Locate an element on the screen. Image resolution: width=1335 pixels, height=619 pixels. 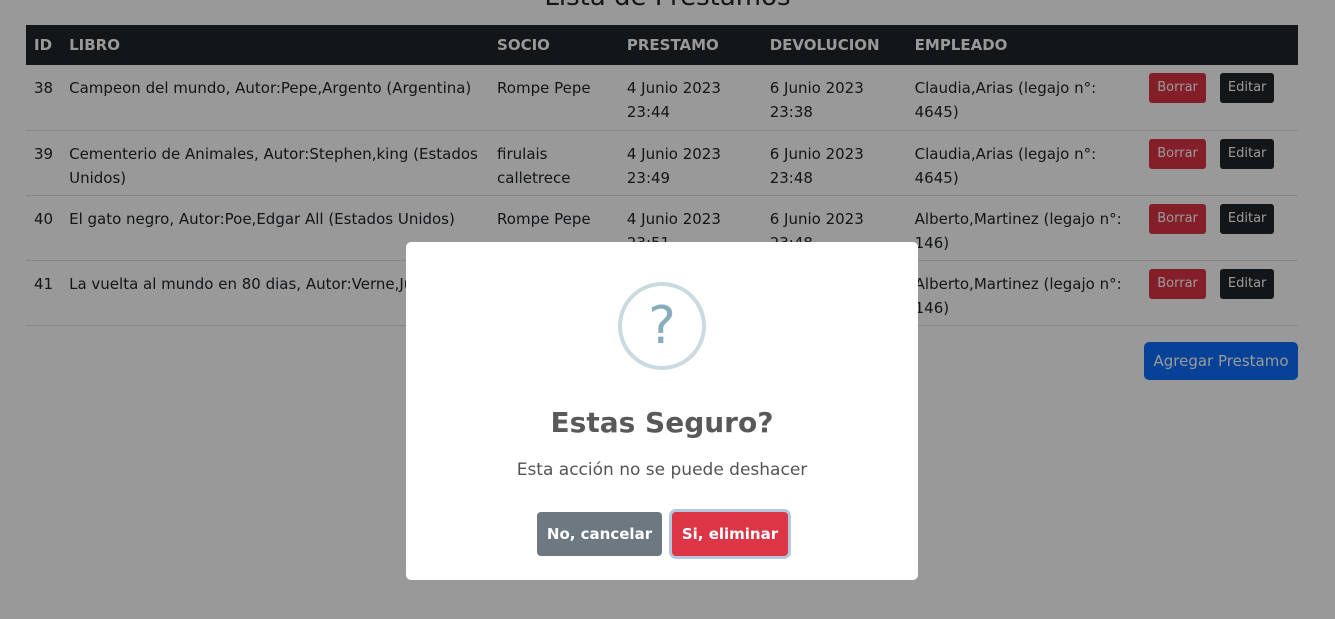
cancel-button: No, cancelar is located at coordinates (599, 534).